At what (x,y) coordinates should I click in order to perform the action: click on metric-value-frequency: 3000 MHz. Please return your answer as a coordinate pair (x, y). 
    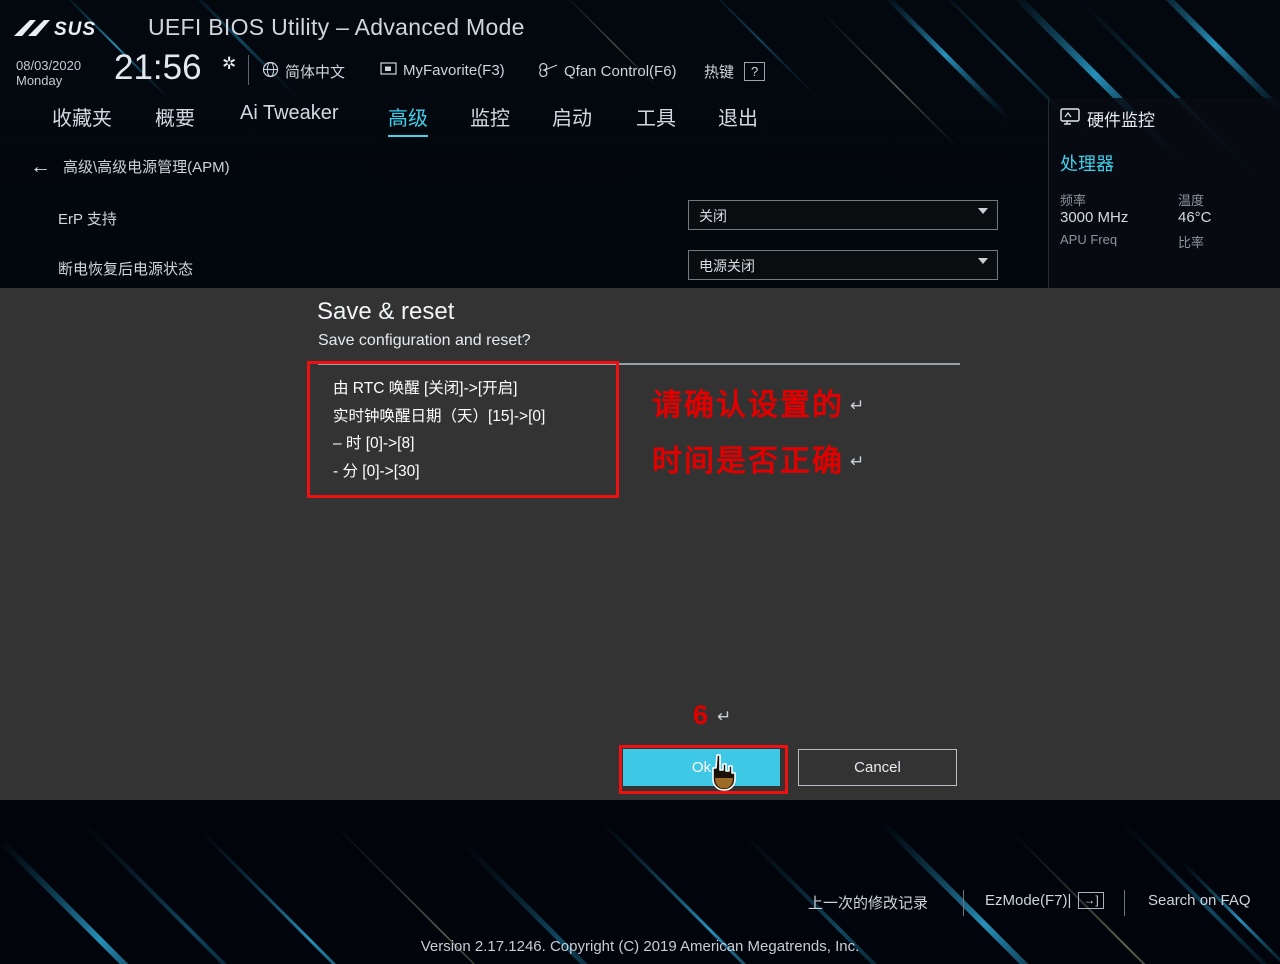
    Looking at the image, I should click on (1094, 217).